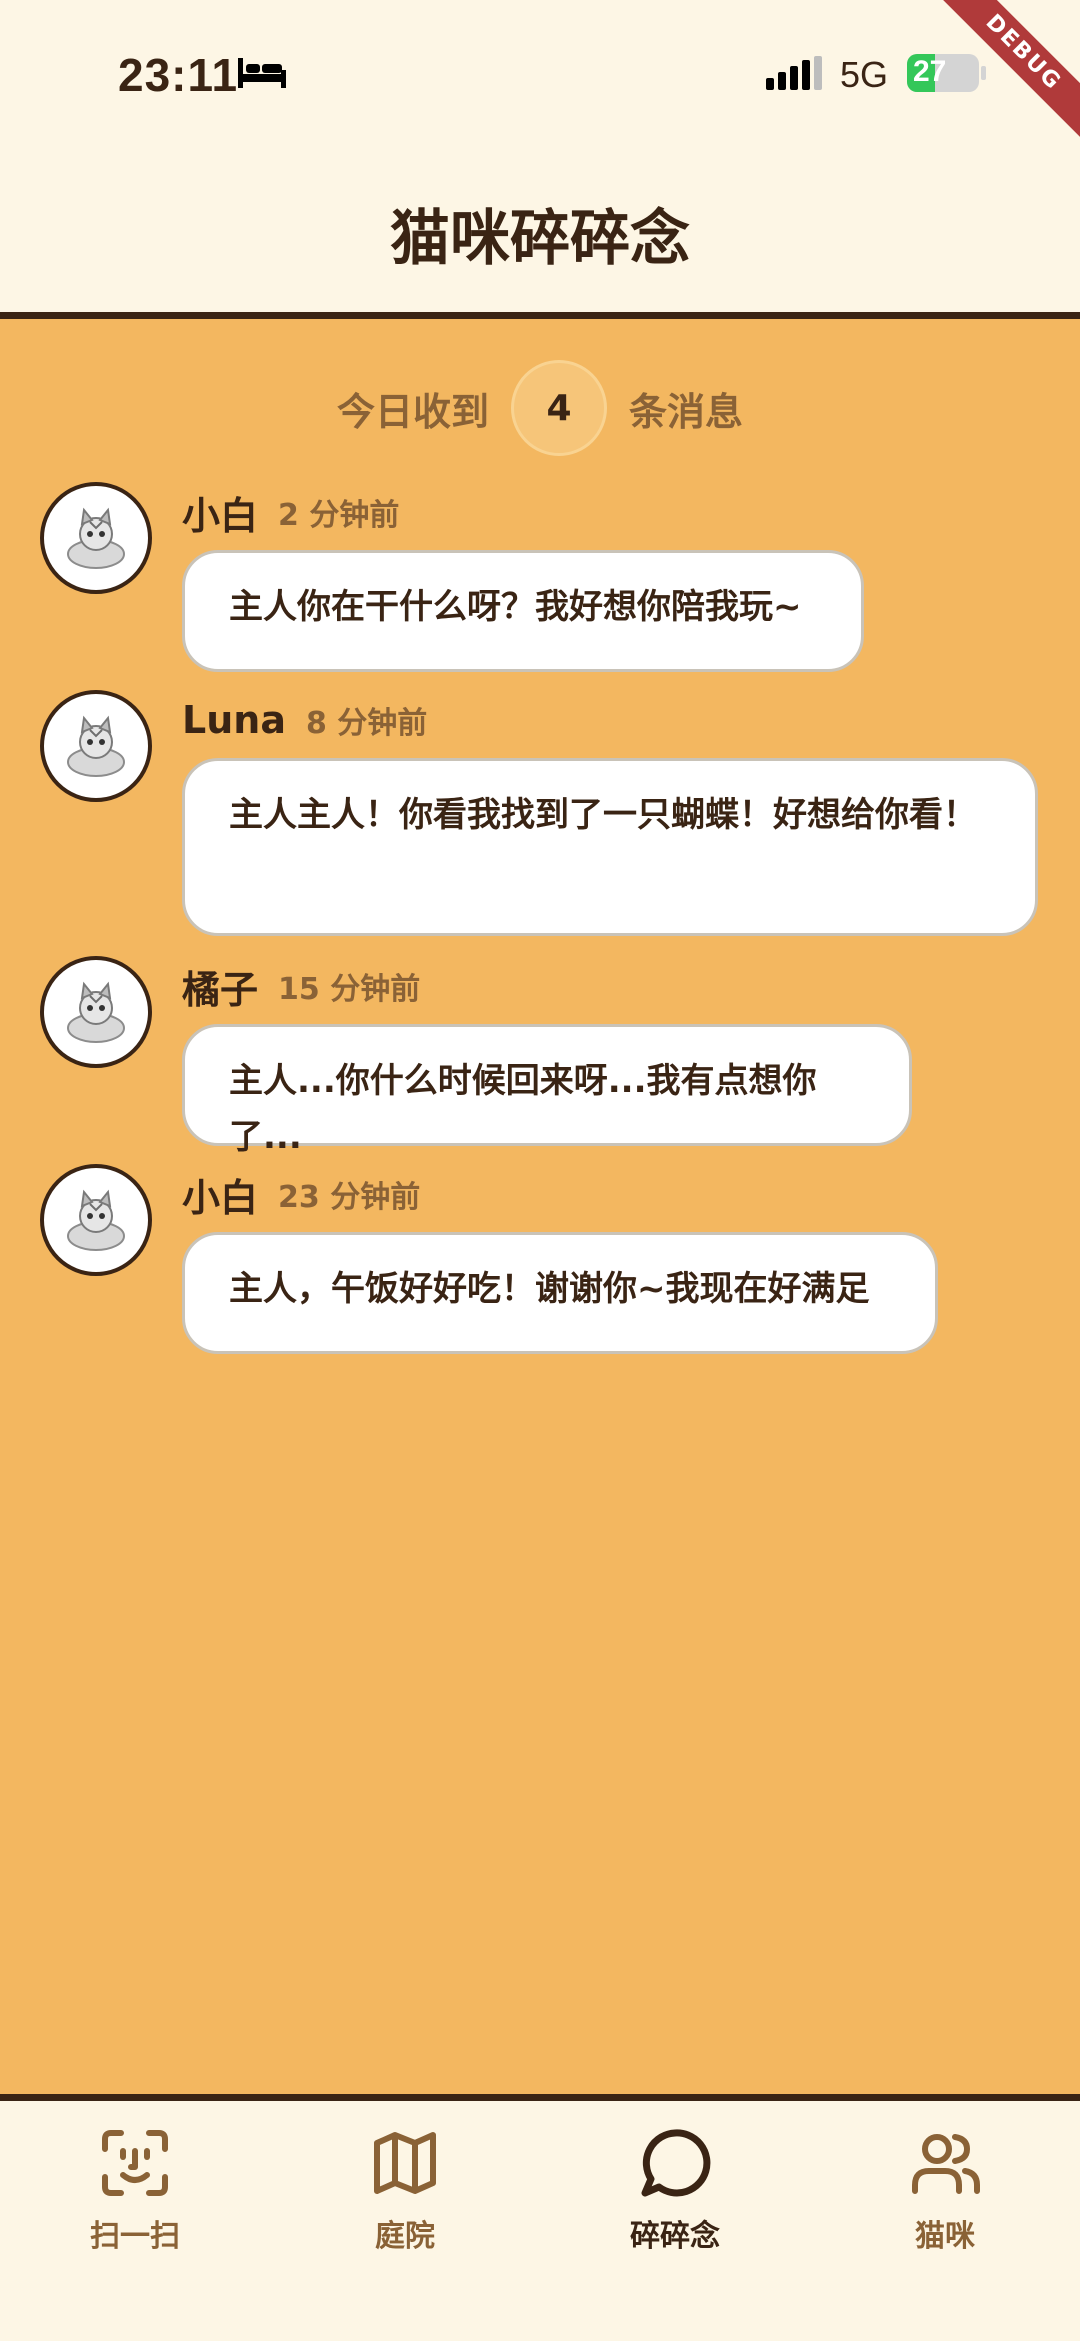 This screenshot has width=1080, height=2341. What do you see at coordinates (405, 2236) in the screenshot?
I see `nav-label-yard: 庭院` at bounding box center [405, 2236].